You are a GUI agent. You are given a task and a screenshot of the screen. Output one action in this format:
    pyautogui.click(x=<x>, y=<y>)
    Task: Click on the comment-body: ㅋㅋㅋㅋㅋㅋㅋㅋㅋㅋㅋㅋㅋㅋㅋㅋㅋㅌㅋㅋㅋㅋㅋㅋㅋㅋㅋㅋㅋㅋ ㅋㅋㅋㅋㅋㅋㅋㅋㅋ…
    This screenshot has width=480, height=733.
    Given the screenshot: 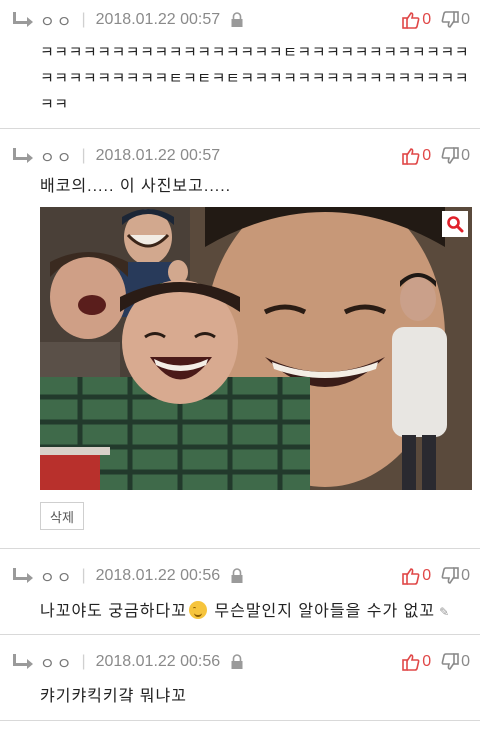 What is the action you would take?
    pyautogui.click(x=255, y=79)
    